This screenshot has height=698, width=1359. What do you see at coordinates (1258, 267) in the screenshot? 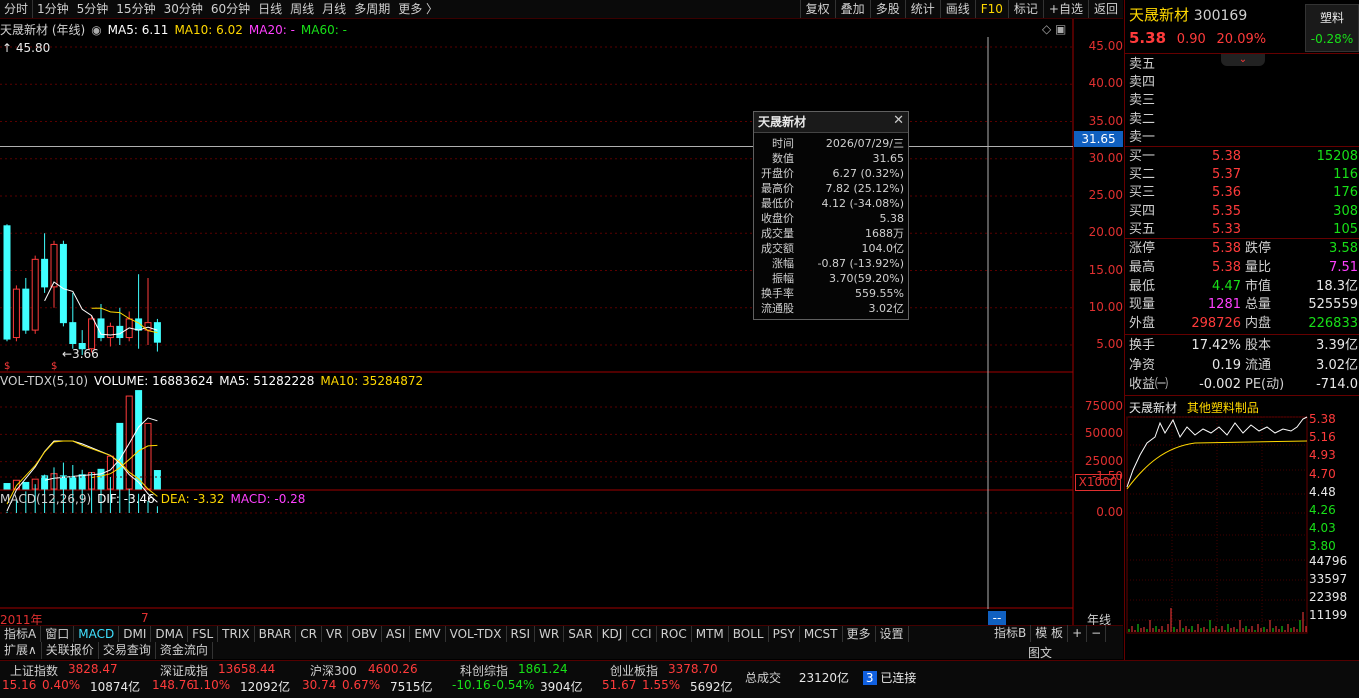
I see `stat-key: 量比` at bounding box center [1258, 267].